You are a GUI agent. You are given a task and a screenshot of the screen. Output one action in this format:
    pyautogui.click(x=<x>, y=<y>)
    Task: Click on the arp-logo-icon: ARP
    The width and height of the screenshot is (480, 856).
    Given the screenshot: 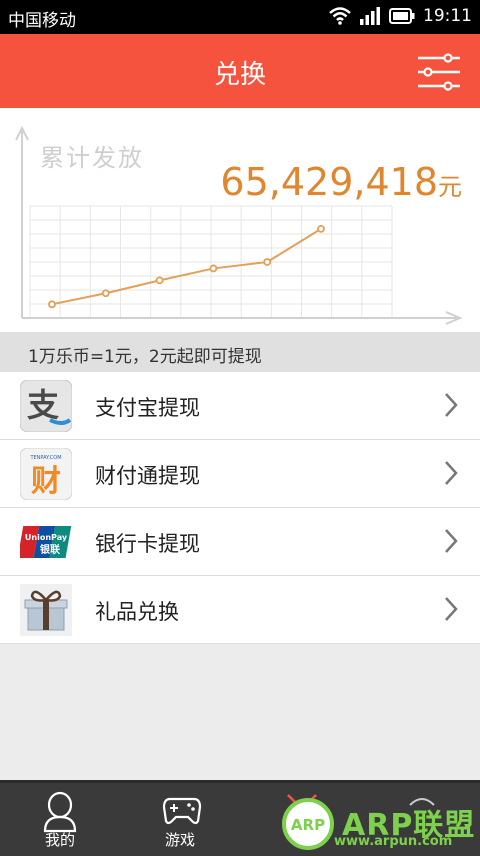 What is the action you would take?
    pyautogui.click(x=308, y=824)
    